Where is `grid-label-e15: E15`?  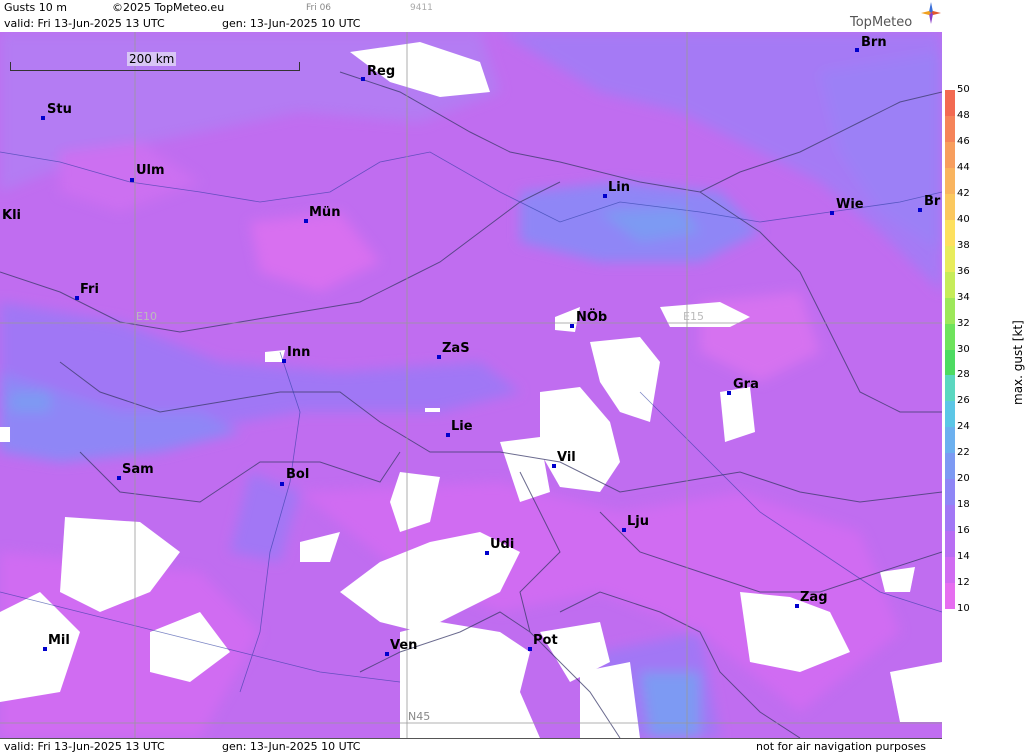 grid-label-e15: E15 is located at coordinates (693, 316).